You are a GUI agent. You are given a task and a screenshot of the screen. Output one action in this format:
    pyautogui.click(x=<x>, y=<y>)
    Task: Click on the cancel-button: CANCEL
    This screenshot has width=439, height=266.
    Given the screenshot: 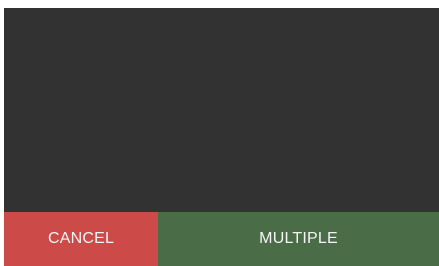 What is the action you would take?
    pyautogui.click(x=81, y=239)
    